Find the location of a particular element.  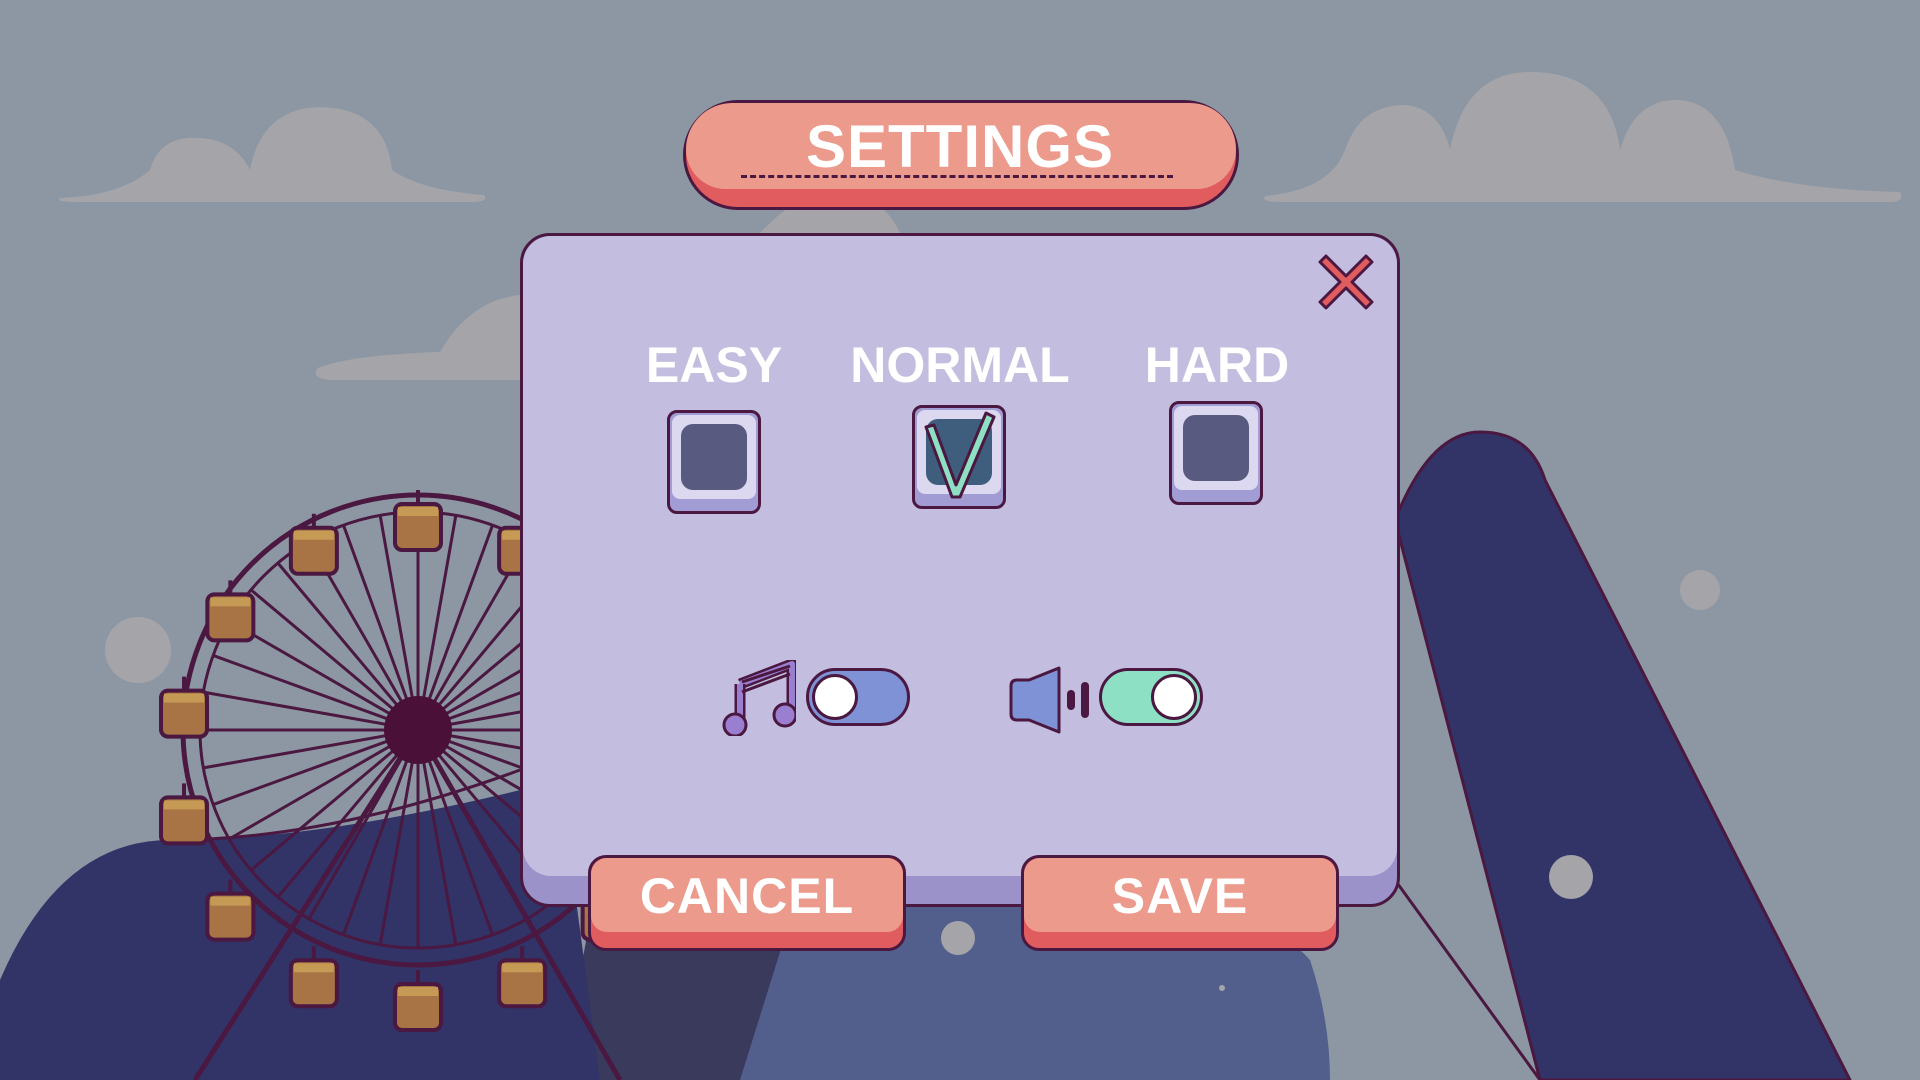

save-button-label: SAVE is located at coordinates (1180, 896).